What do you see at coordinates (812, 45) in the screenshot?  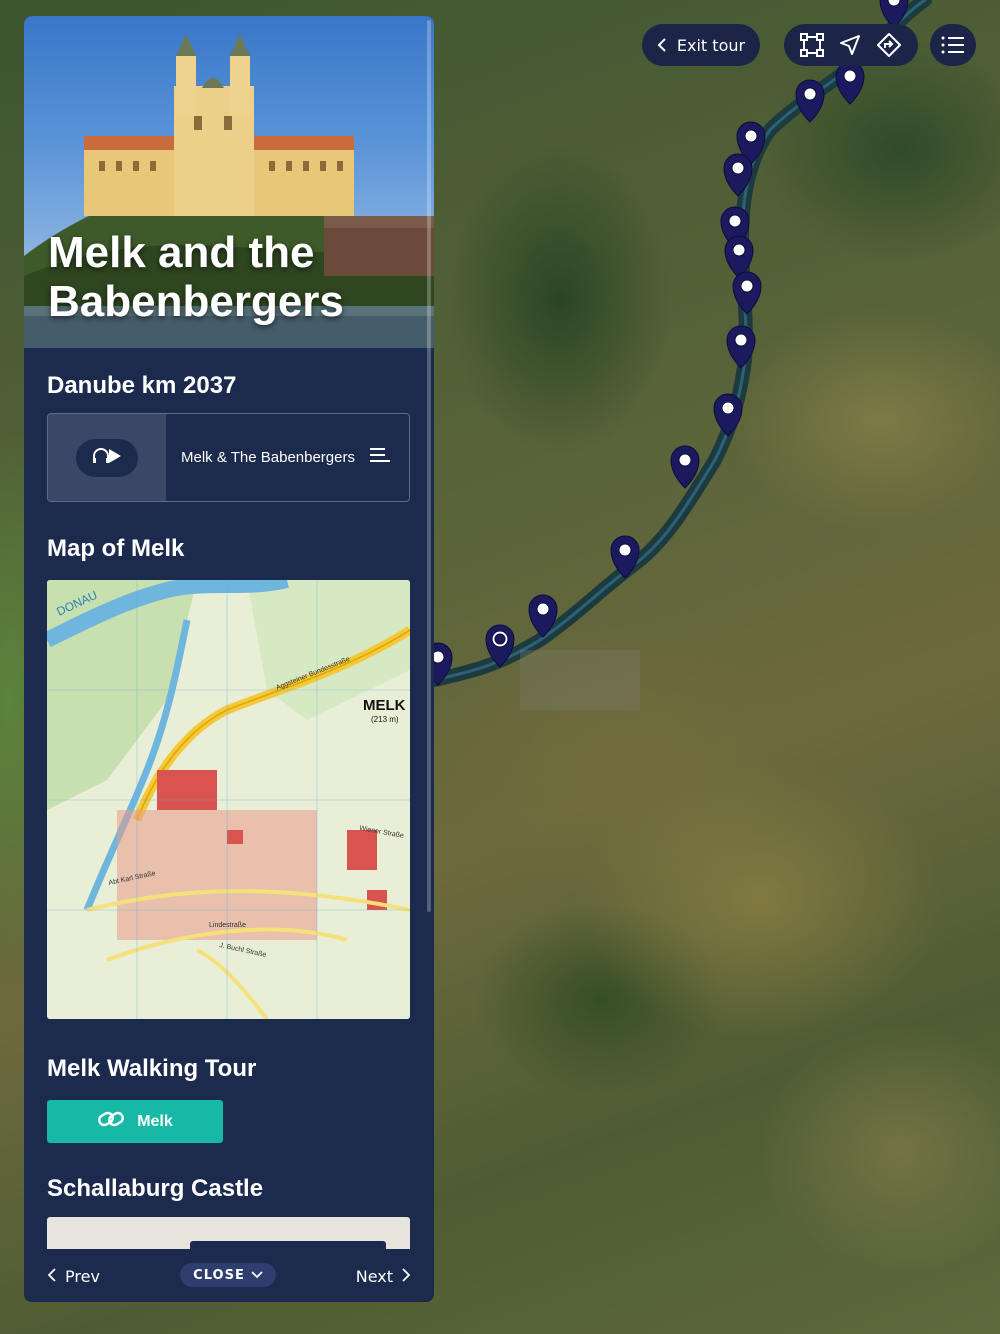 I see `frame-icon` at bounding box center [812, 45].